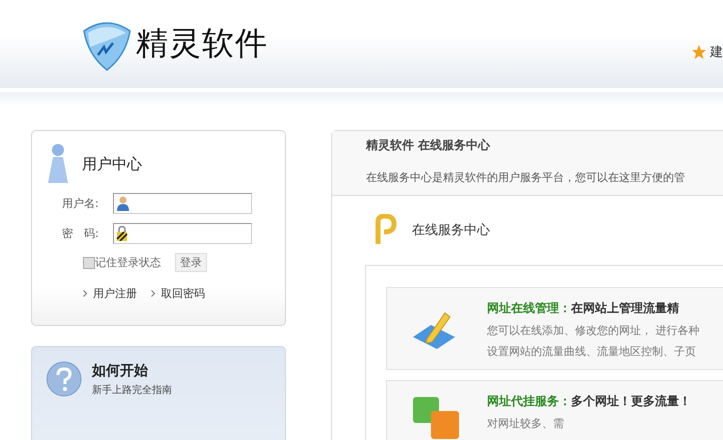 The image size is (723, 440). Describe the element at coordinates (716, 52) in the screenshot. I see `suggestion-link: 建` at that location.